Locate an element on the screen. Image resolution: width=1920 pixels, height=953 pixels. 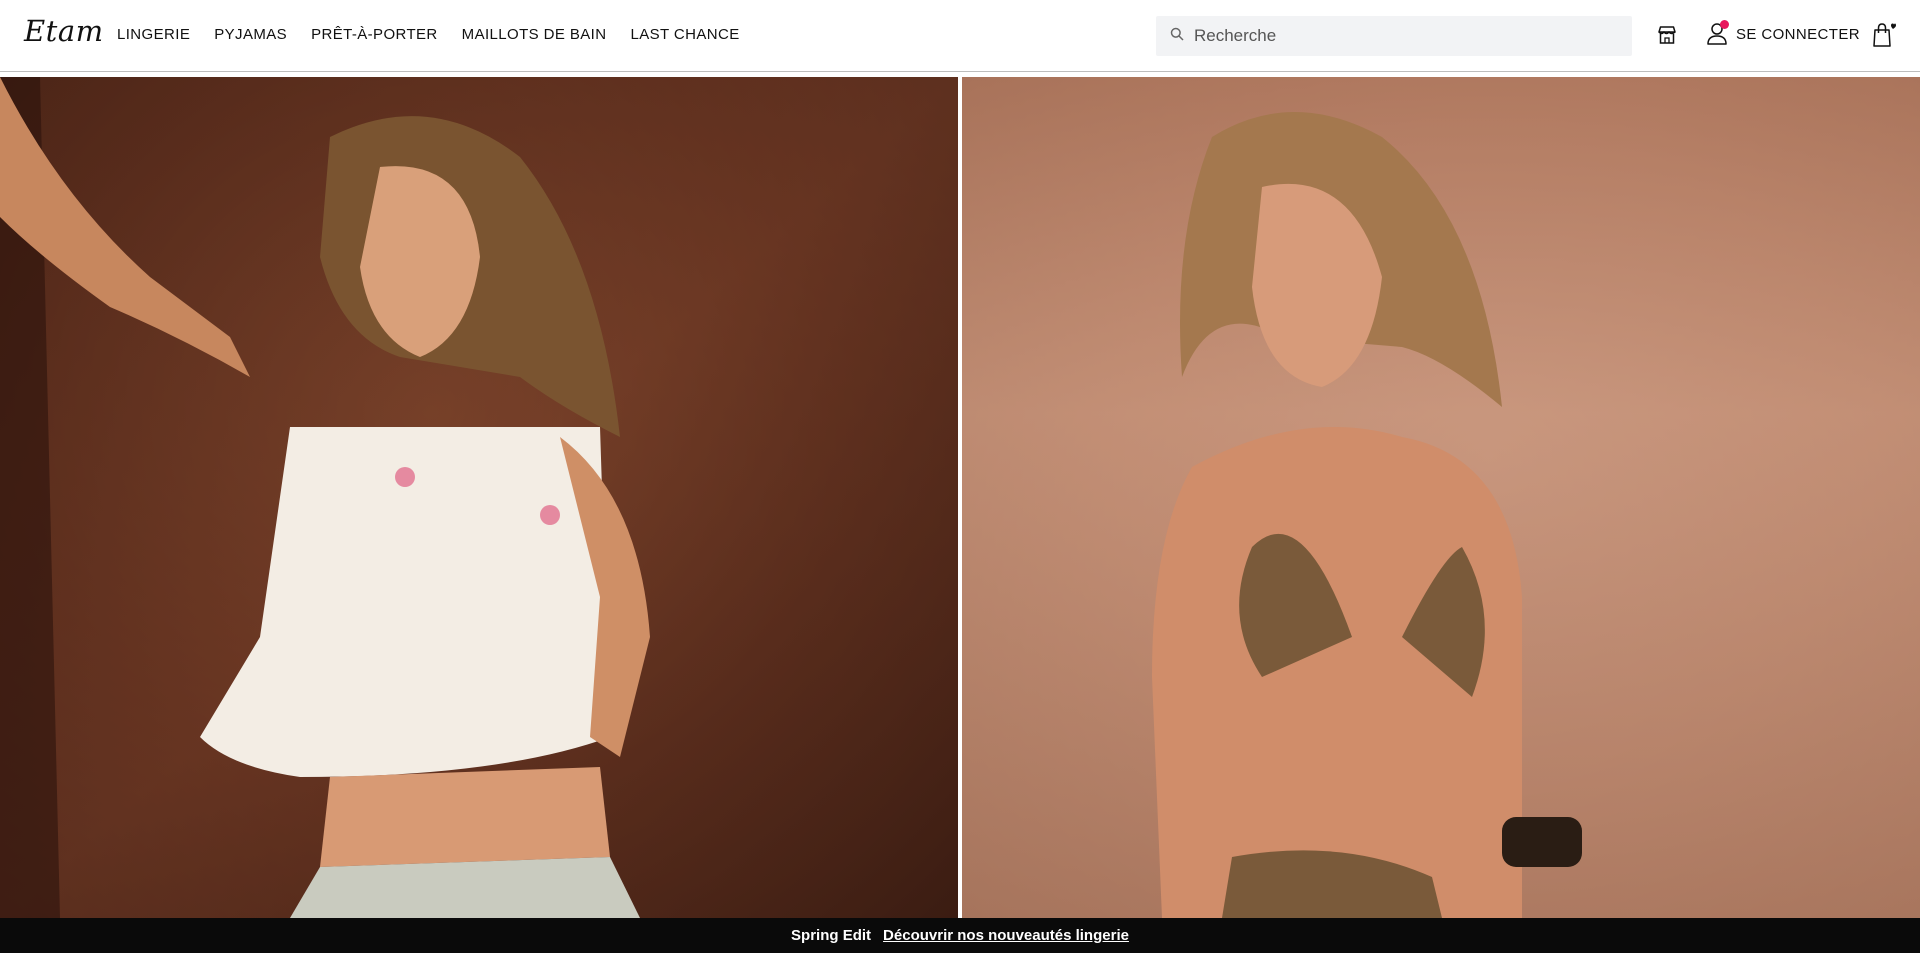
brand-logo: Etam is located at coordinates (64, 31).